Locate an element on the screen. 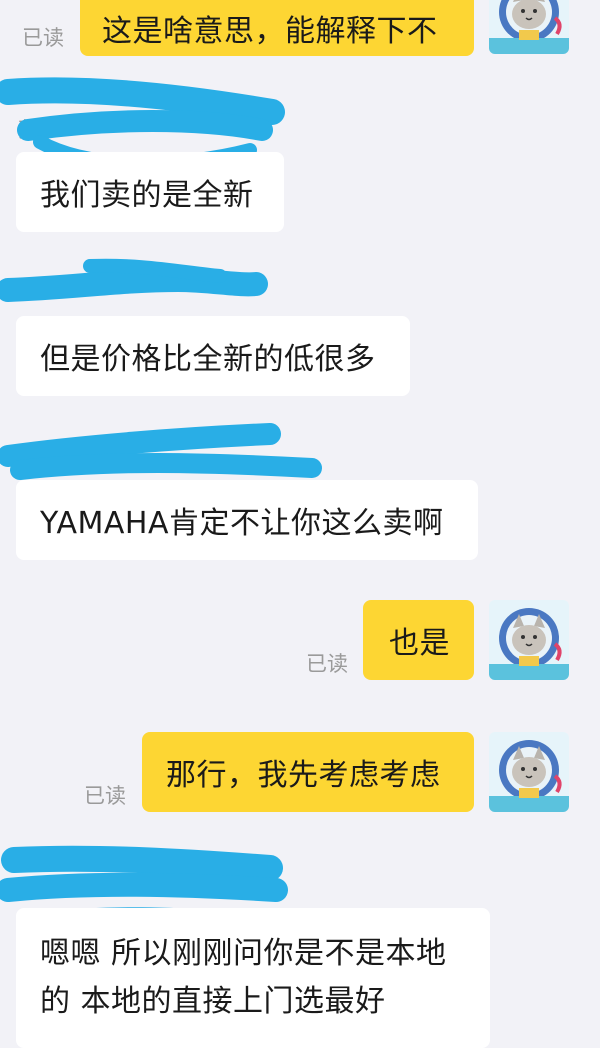 The height and width of the screenshot is (1048, 600). message-text: 我们卖的是全新 is located at coordinates (147, 195).